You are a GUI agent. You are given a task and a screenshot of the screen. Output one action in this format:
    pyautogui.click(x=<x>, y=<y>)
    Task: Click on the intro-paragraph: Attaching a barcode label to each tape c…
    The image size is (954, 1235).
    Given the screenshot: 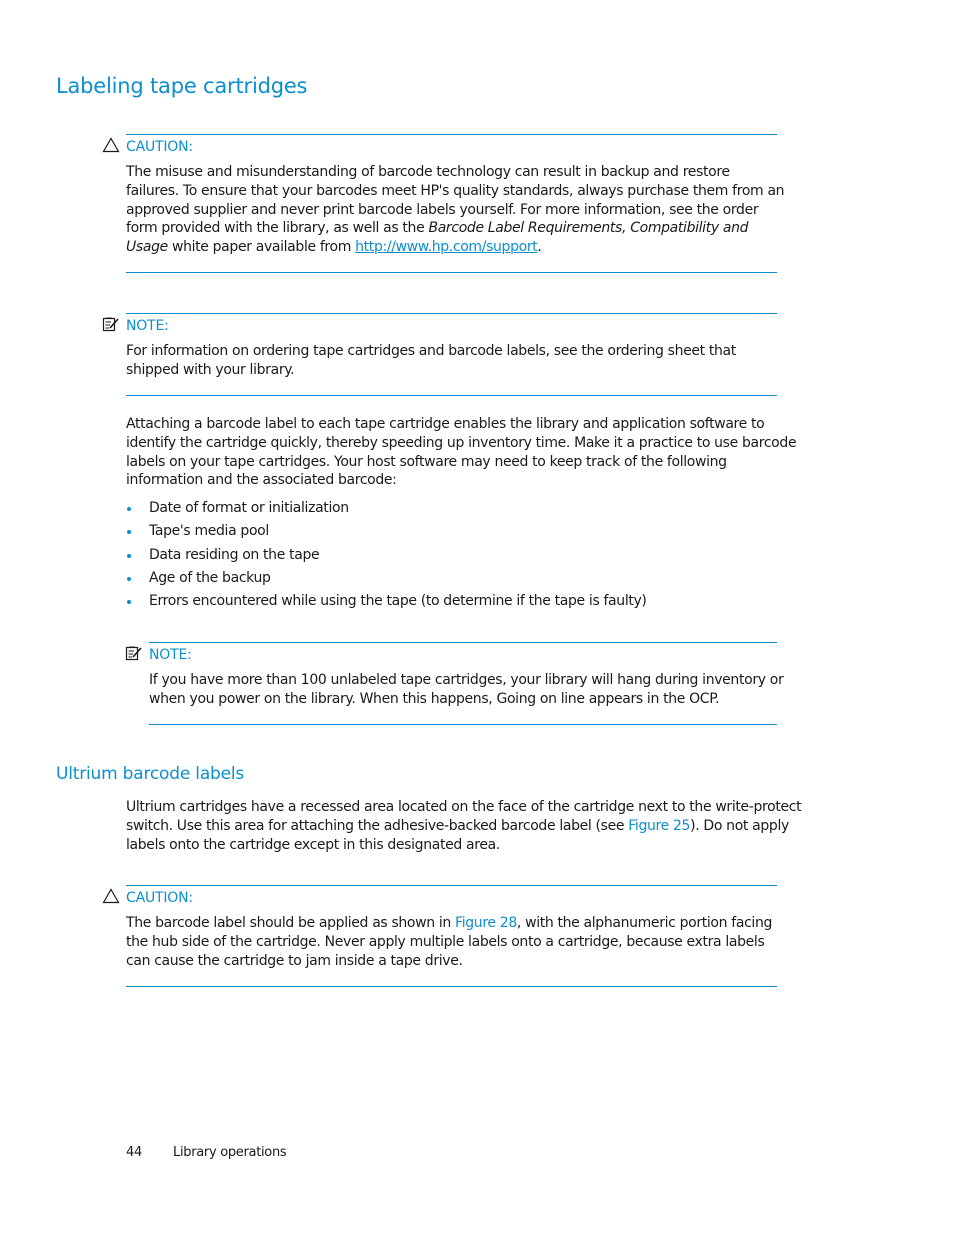 What is the action you would take?
    pyautogui.click(x=461, y=452)
    